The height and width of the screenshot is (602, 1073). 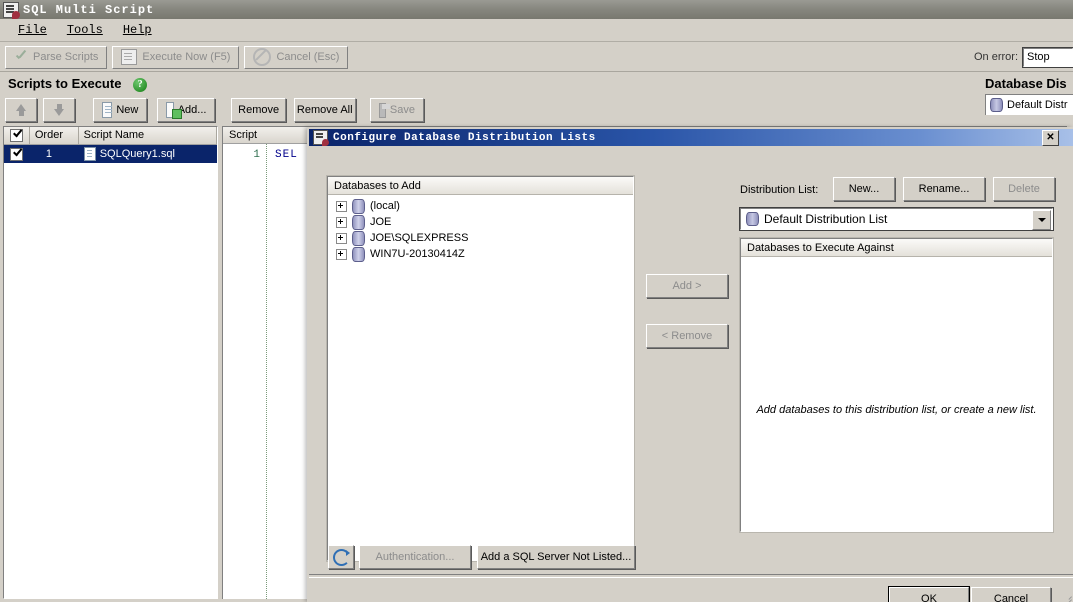 What do you see at coordinates (691, 137) in the screenshot?
I see `dialog-title-bar: Configure Database Distribution Lists ✕` at bounding box center [691, 137].